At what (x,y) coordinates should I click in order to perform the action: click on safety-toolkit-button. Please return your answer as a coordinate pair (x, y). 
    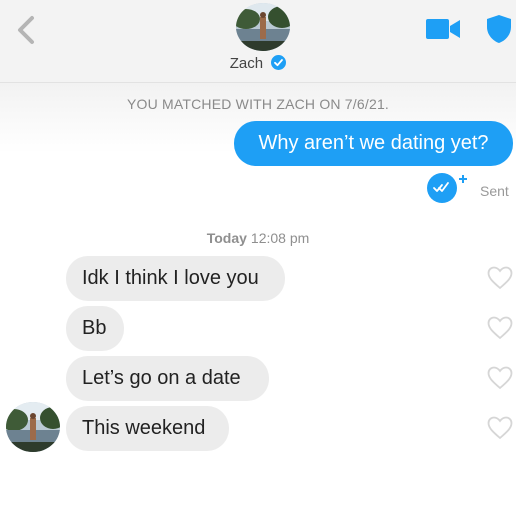
    Looking at the image, I should click on (499, 29).